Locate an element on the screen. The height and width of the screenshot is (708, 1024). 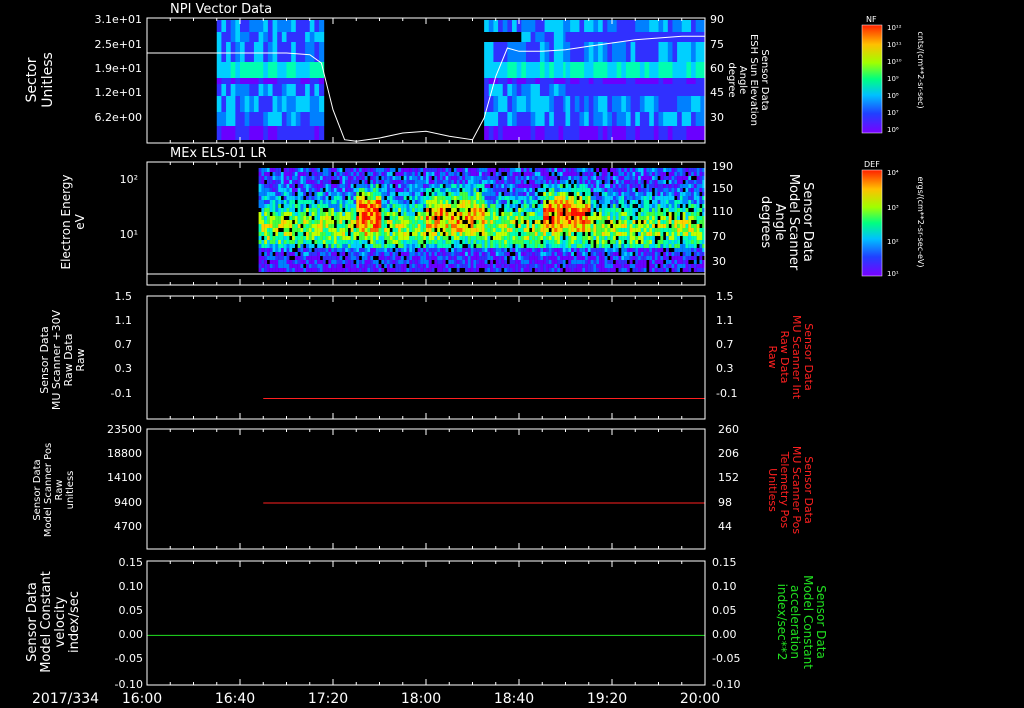
colorbar-tick: 10² is located at coordinates (893, 242).